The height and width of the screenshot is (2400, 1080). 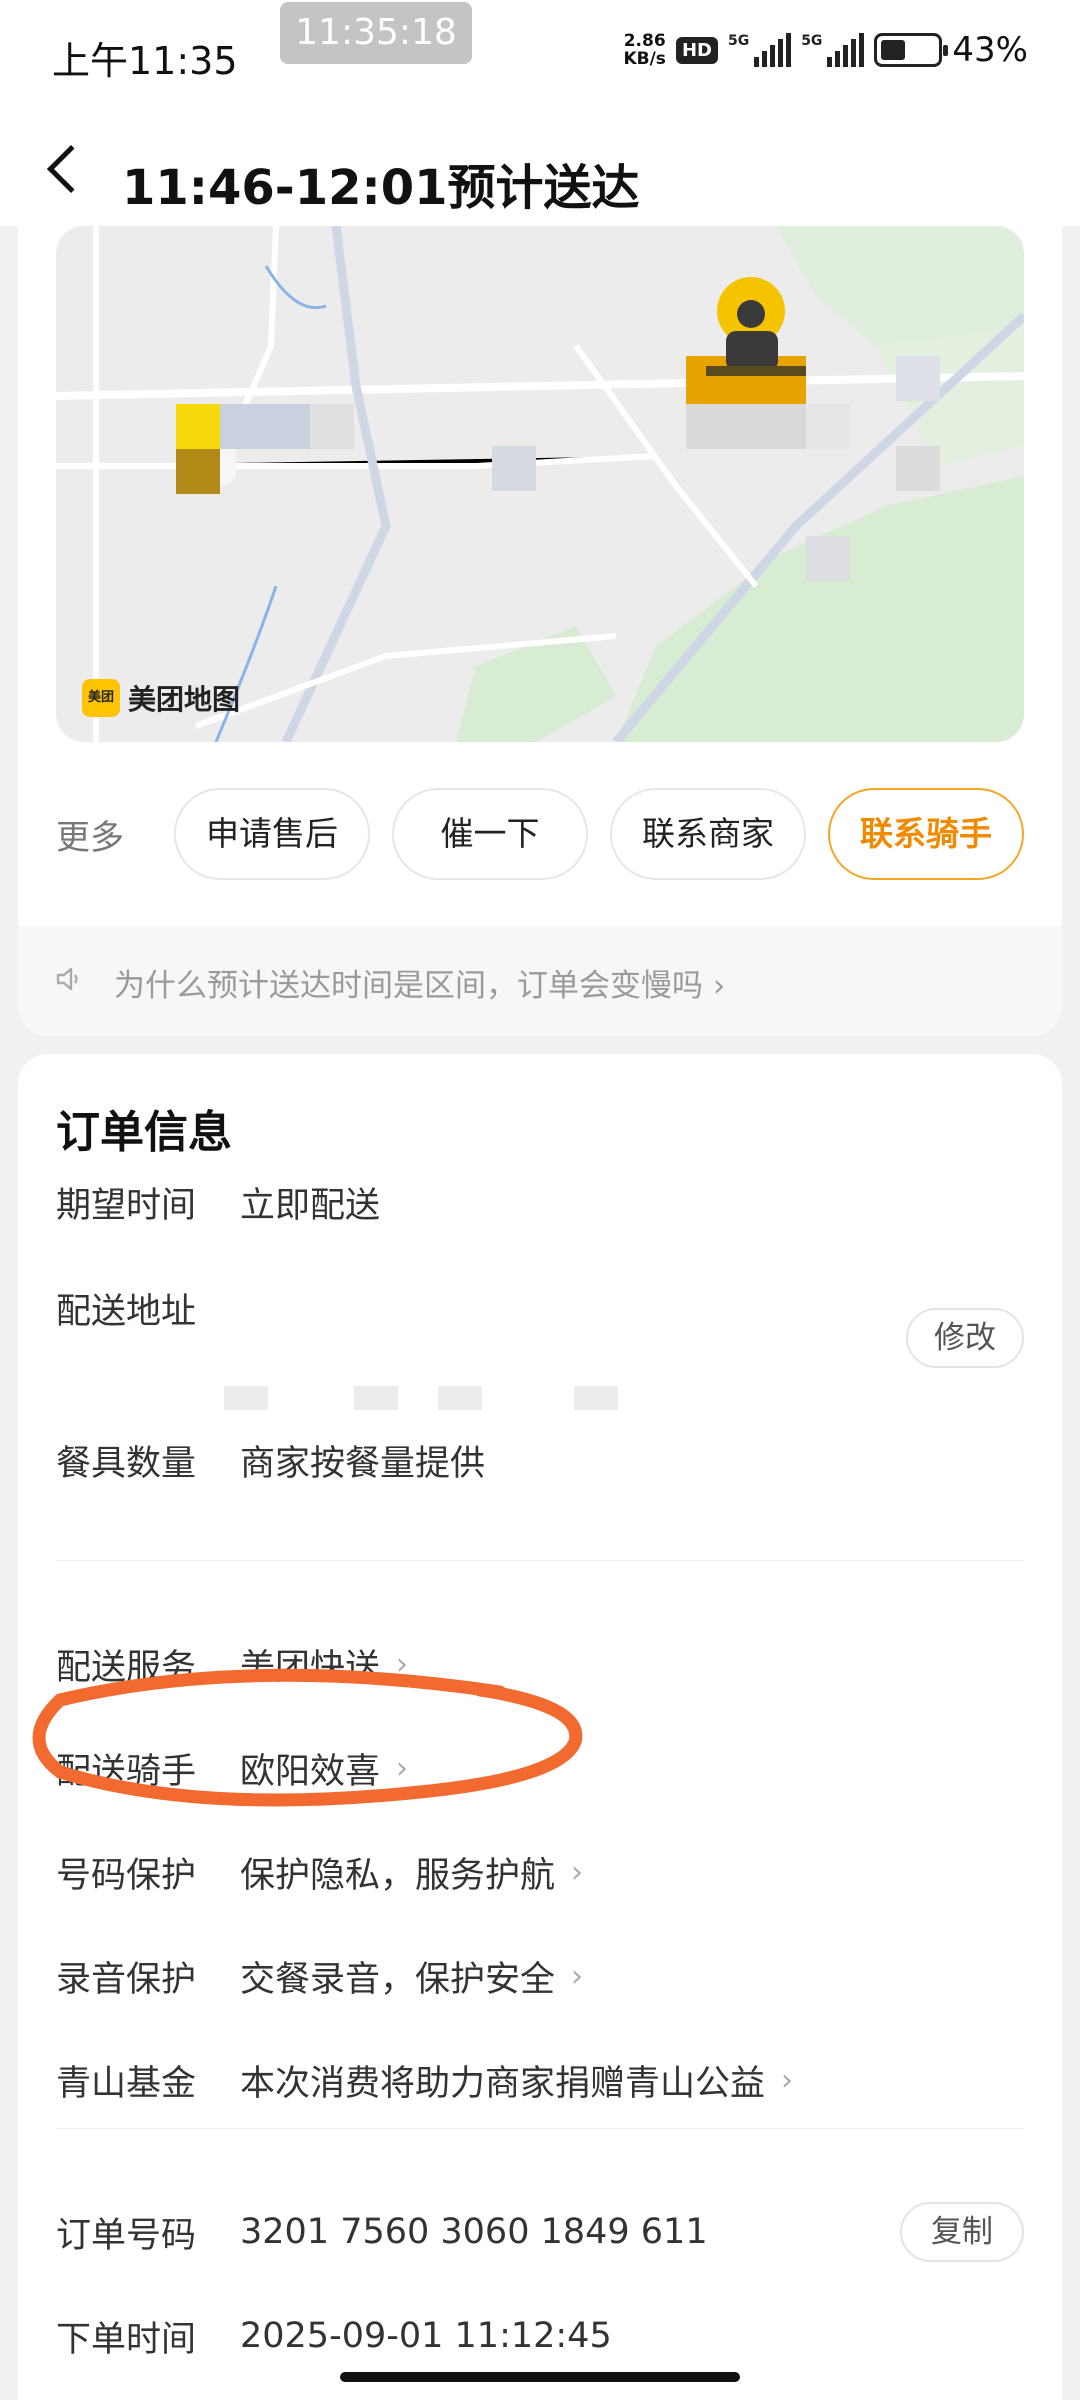 I want to click on eta-notice: 为什么预计送达时间是区间，订单会变慢吗 ›, so click(x=540, y=981).